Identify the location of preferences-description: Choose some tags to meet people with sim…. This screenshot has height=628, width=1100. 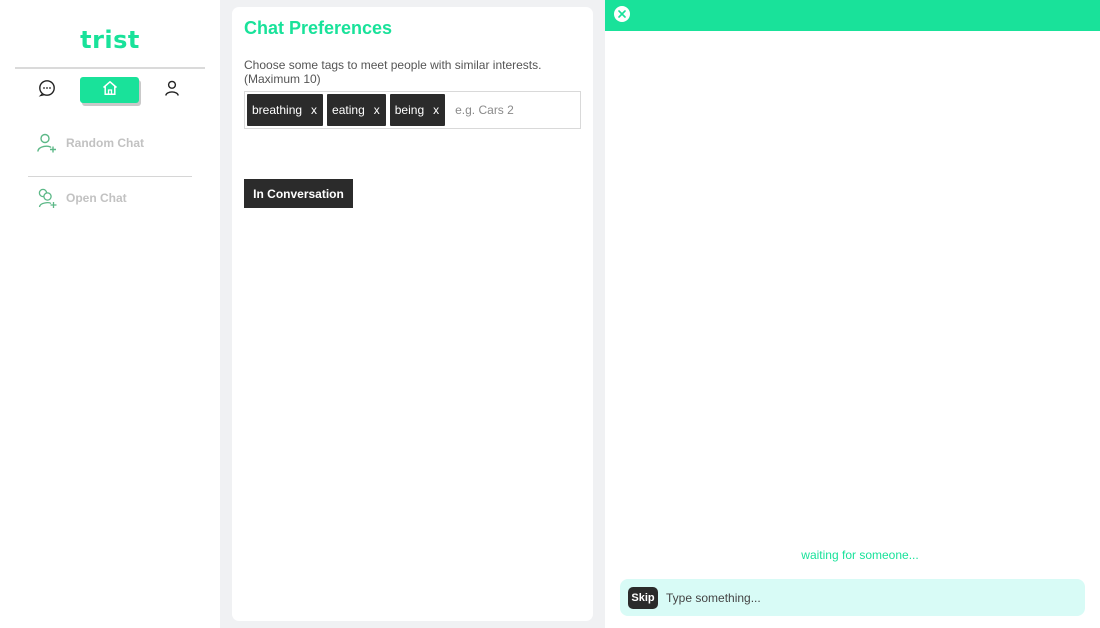
(393, 72).